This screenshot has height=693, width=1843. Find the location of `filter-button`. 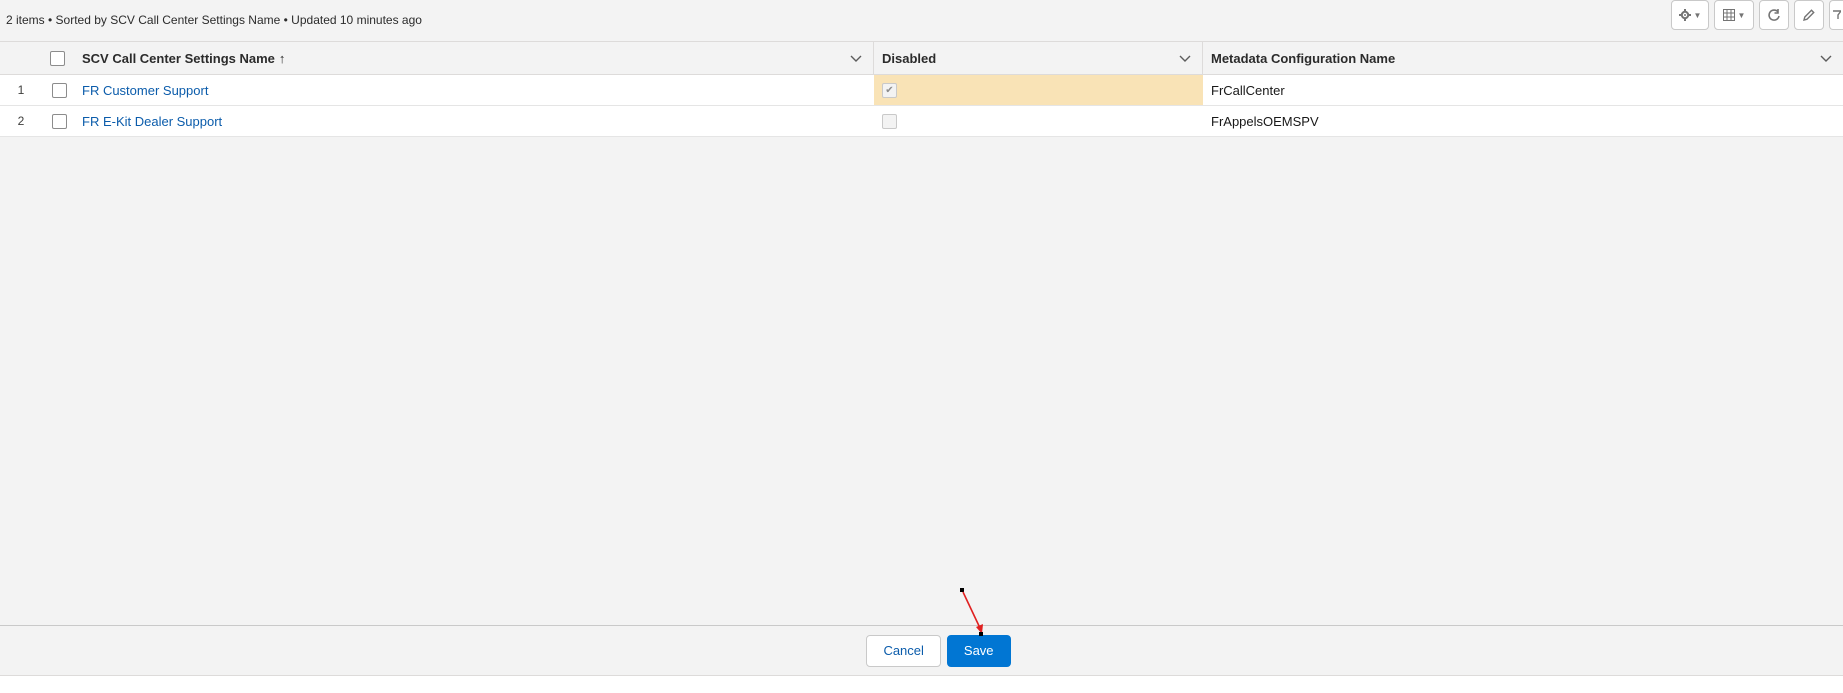

filter-button is located at coordinates (1836, 15).